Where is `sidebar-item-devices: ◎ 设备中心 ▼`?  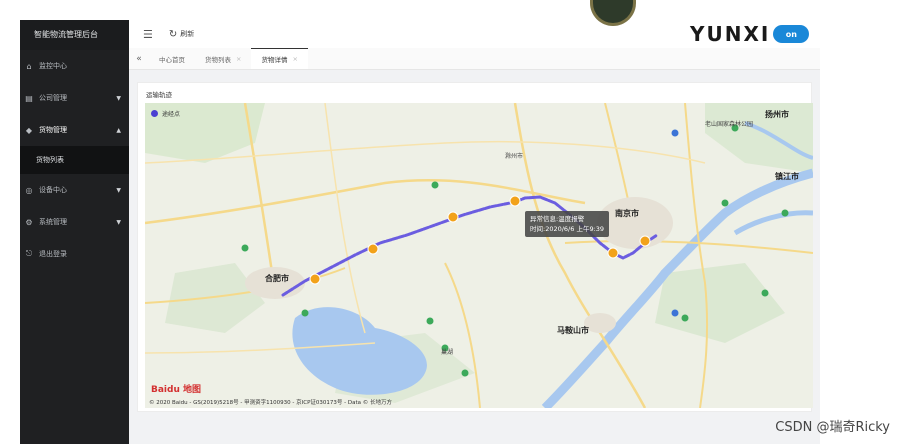
sidebar-item-devices: ◎ 设备中心 ▼ is located at coordinates (74, 190).